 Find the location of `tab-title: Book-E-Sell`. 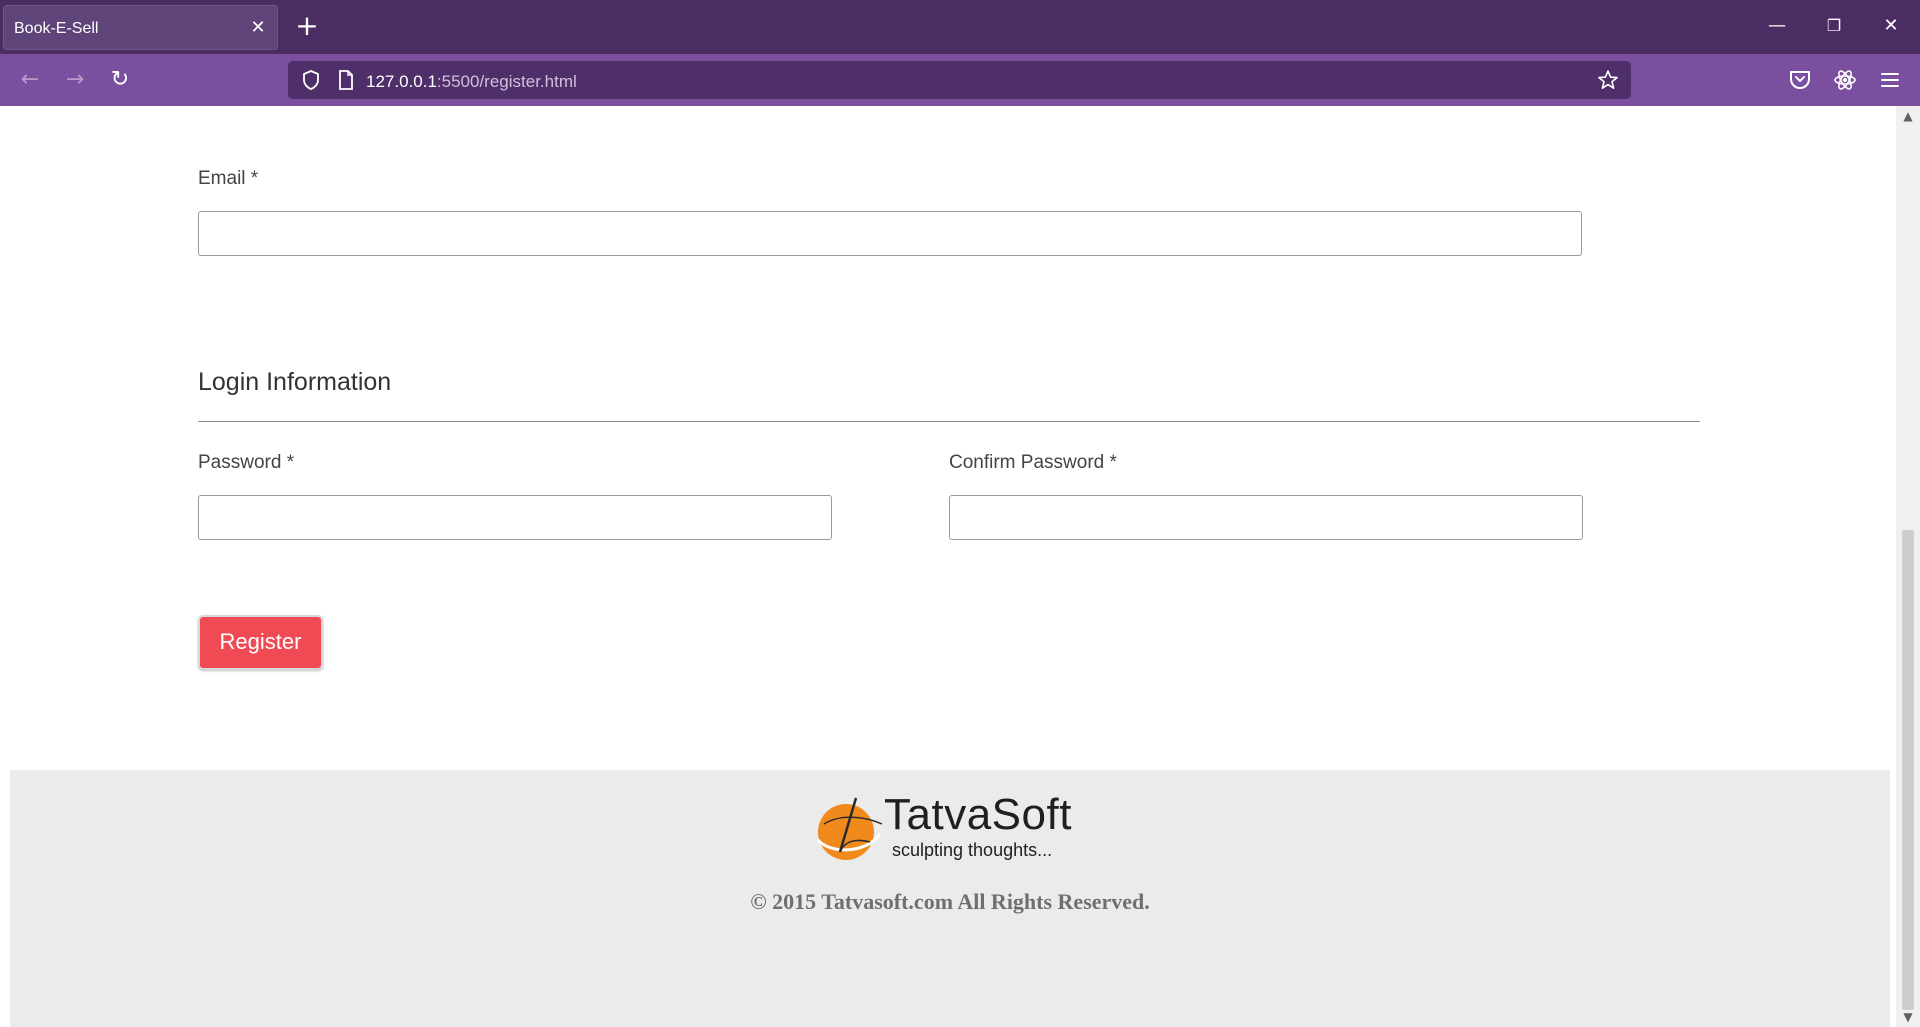

tab-title: Book-E-Sell is located at coordinates (56, 28).